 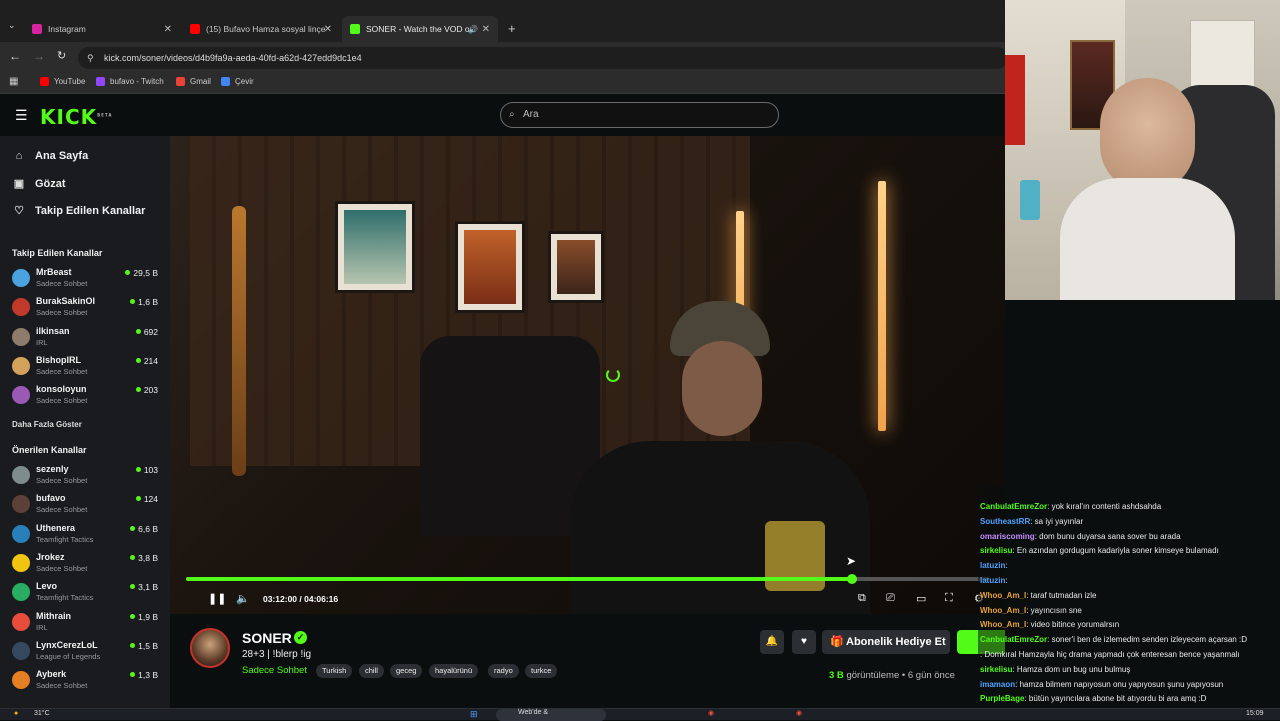 What do you see at coordinates (1006, 580) in the screenshot?
I see `chat-text: :` at bounding box center [1006, 580].